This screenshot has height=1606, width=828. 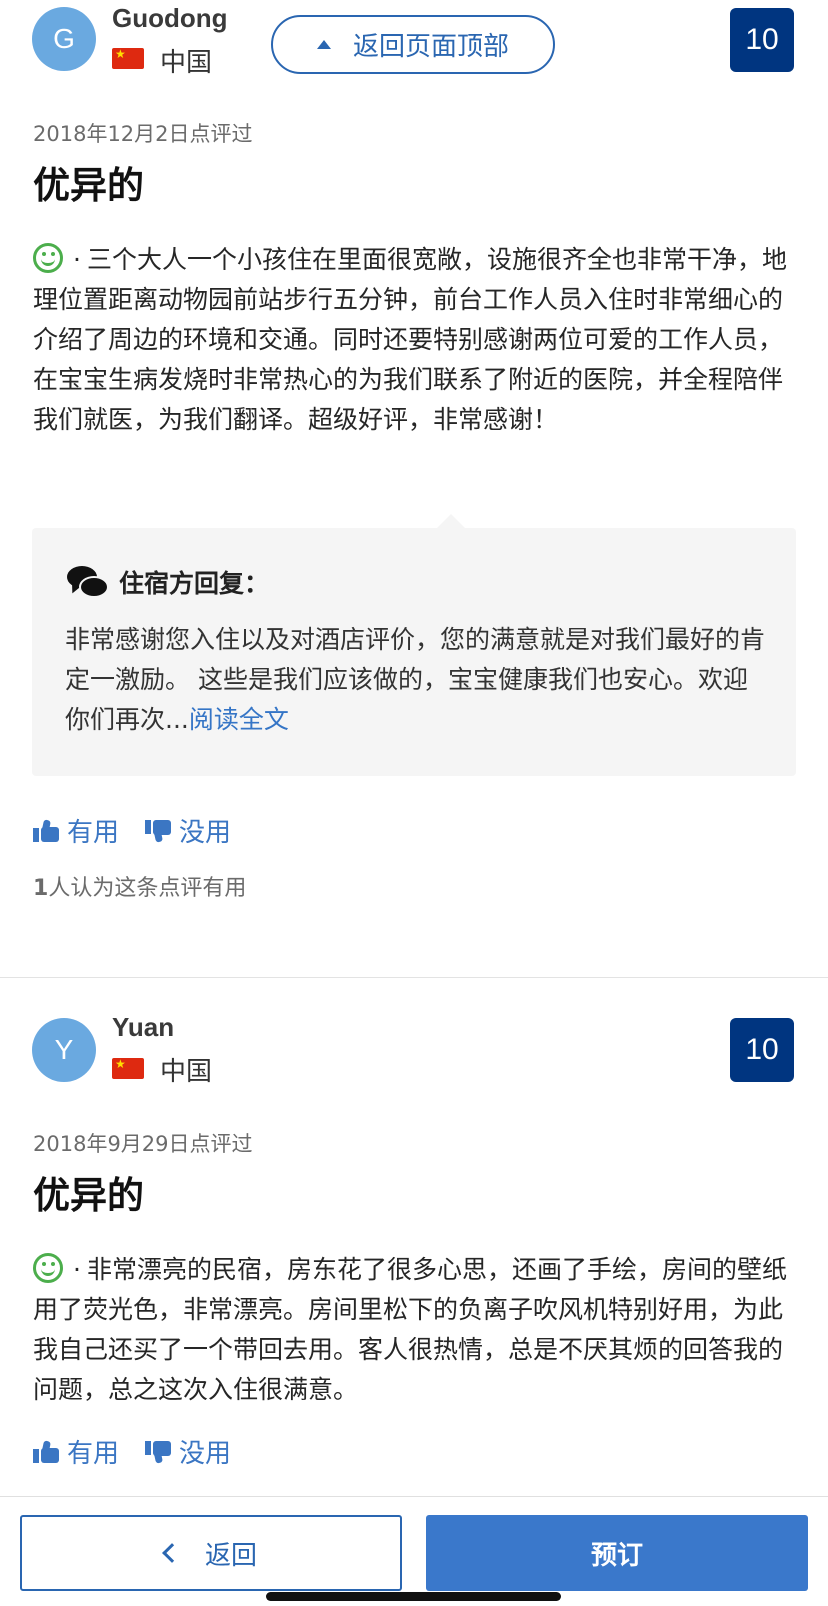 What do you see at coordinates (143, 134) in the screenshot?
I see `review-date: 2018年12月2日点评过` at bounding box center [143, 134].